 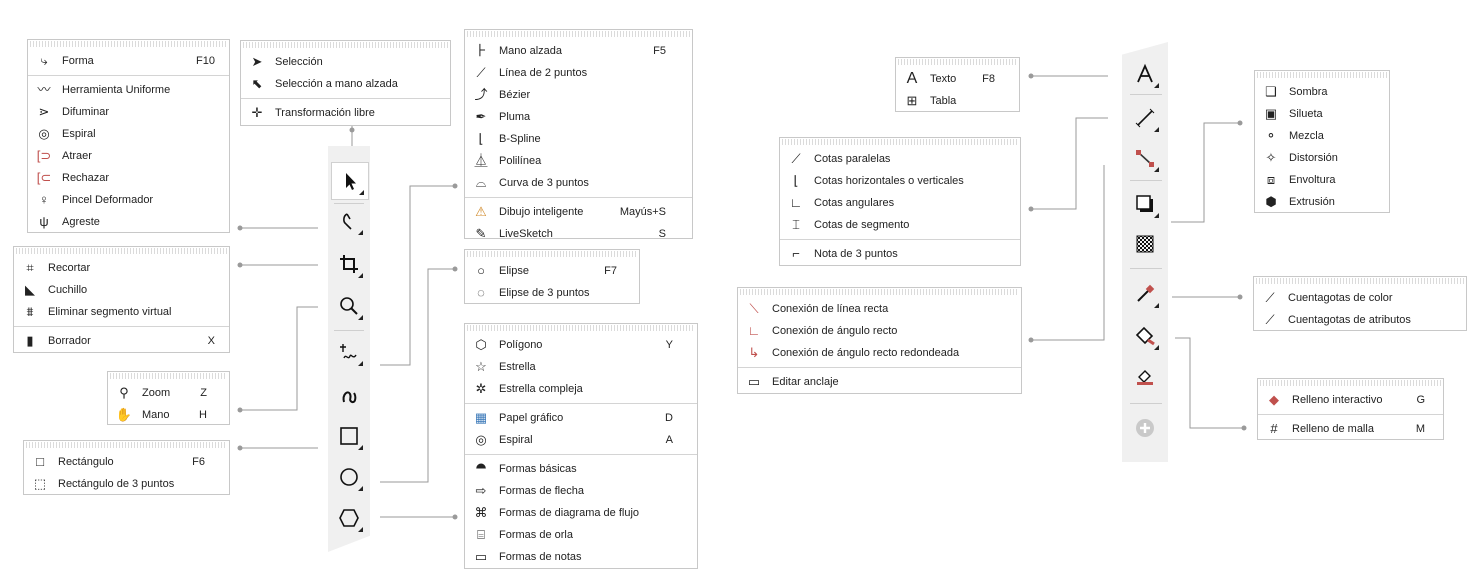 I want to click on attract-icon: [⊃, so click(x=44, y=155).